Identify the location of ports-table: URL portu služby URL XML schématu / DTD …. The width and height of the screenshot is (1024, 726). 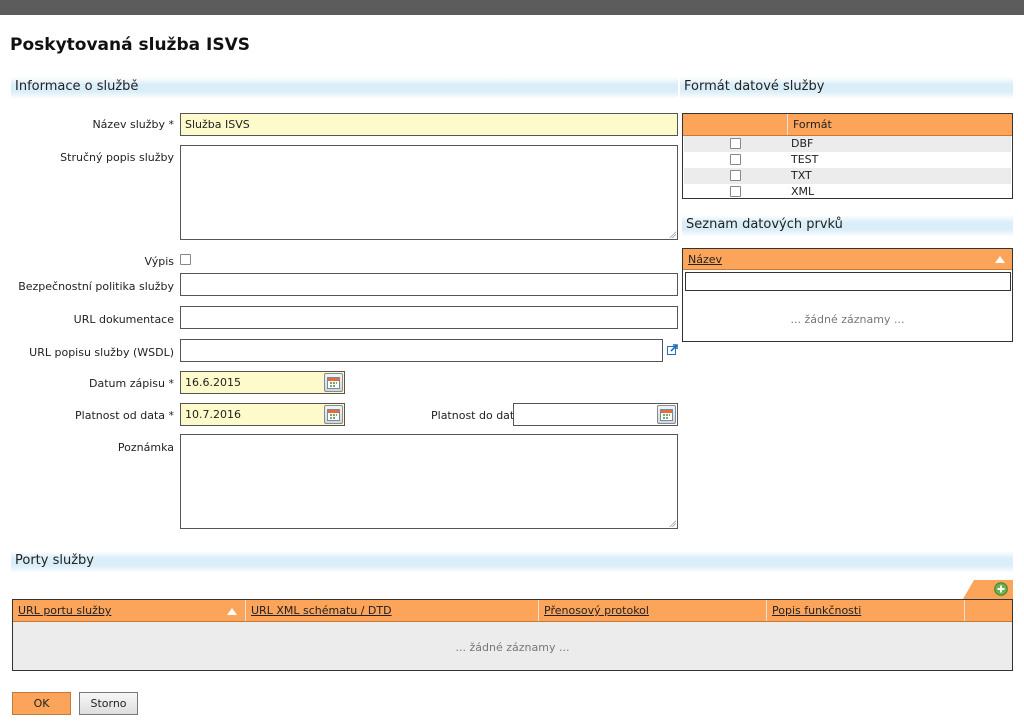
(512, 635).